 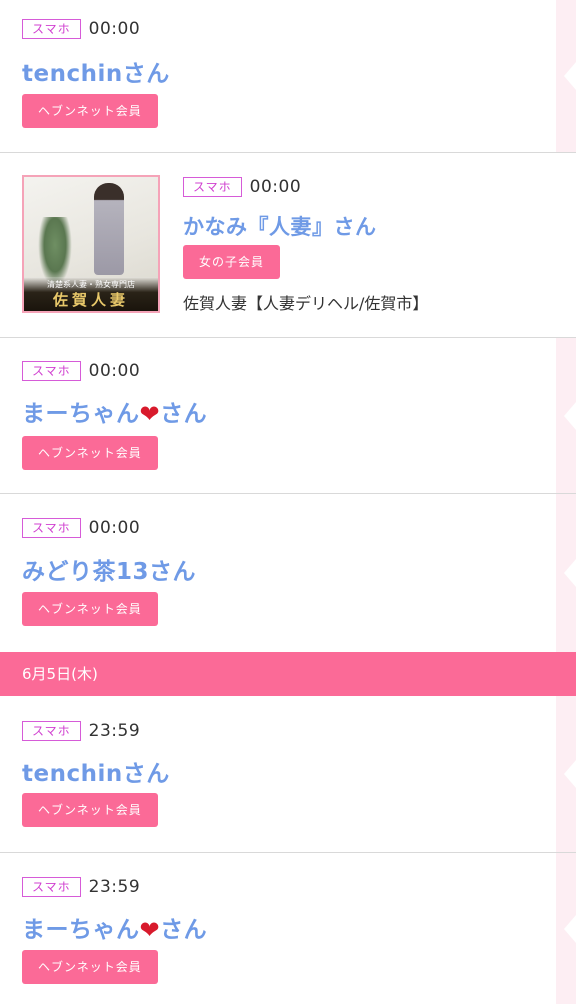 What do you see at coordinates (109, 569) in the screenshot?
I see `visitor-name: みどり茶13さん` at bounding box center [109, 569].